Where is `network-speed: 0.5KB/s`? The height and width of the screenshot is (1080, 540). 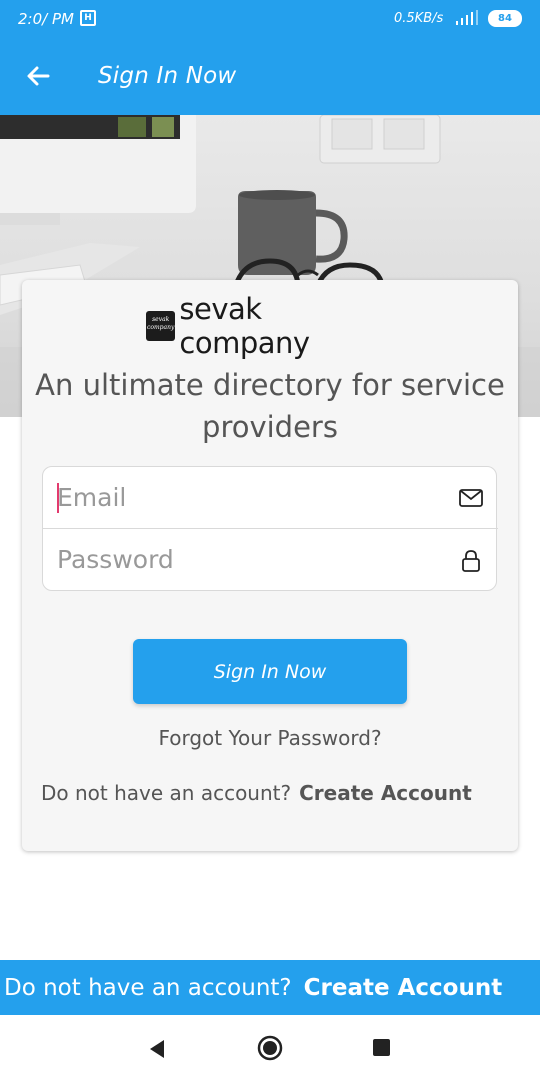 network-speed: 0.5KB/s is located at coordinates (419, 18).